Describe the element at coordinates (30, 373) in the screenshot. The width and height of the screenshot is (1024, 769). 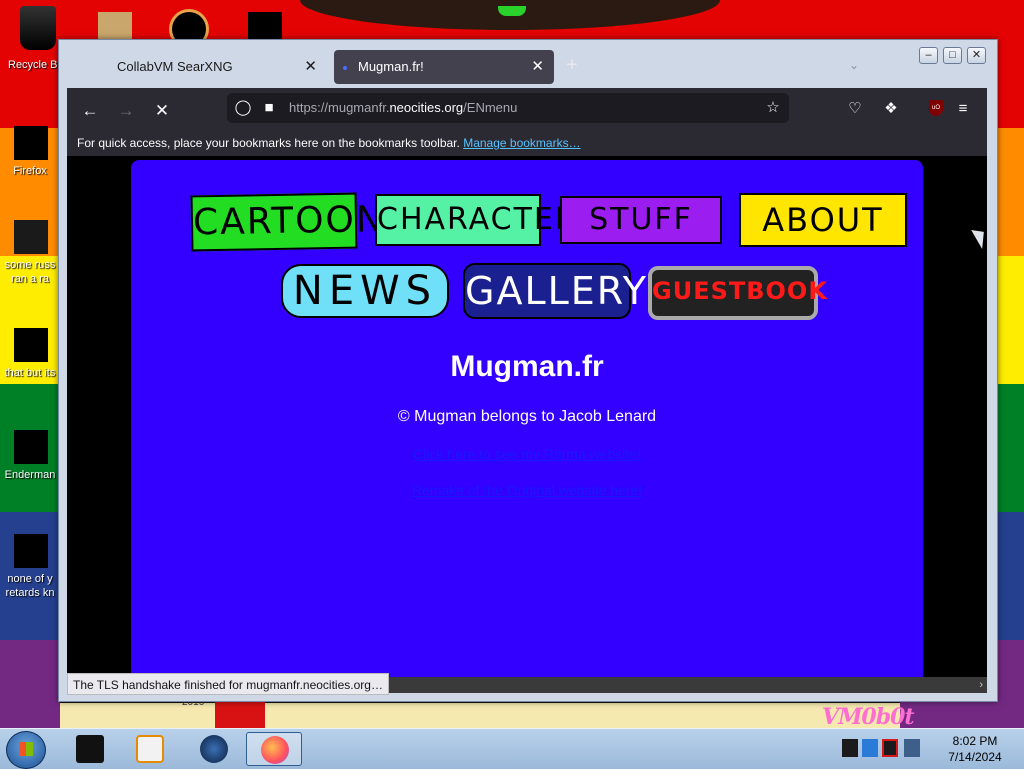
I see `desktop-icon-label: that but its` at that location.